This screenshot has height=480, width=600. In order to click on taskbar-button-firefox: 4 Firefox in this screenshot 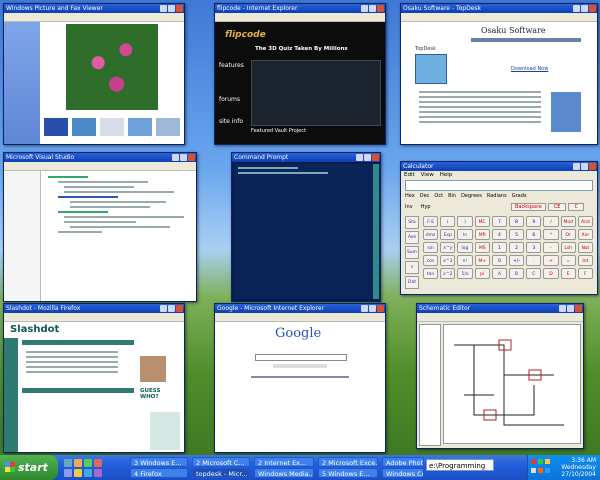, I will do `click(159, 473)`.